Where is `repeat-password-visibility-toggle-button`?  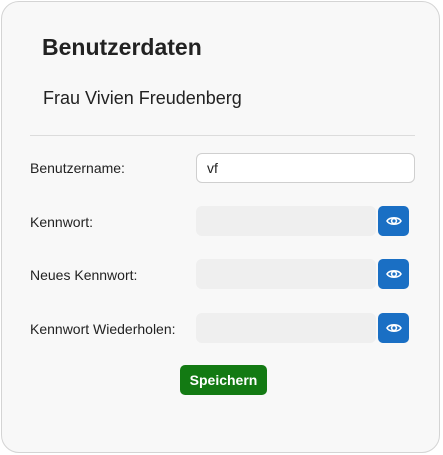
repeat-password-visibility-toggle-button is located at coordinates (393, 328).